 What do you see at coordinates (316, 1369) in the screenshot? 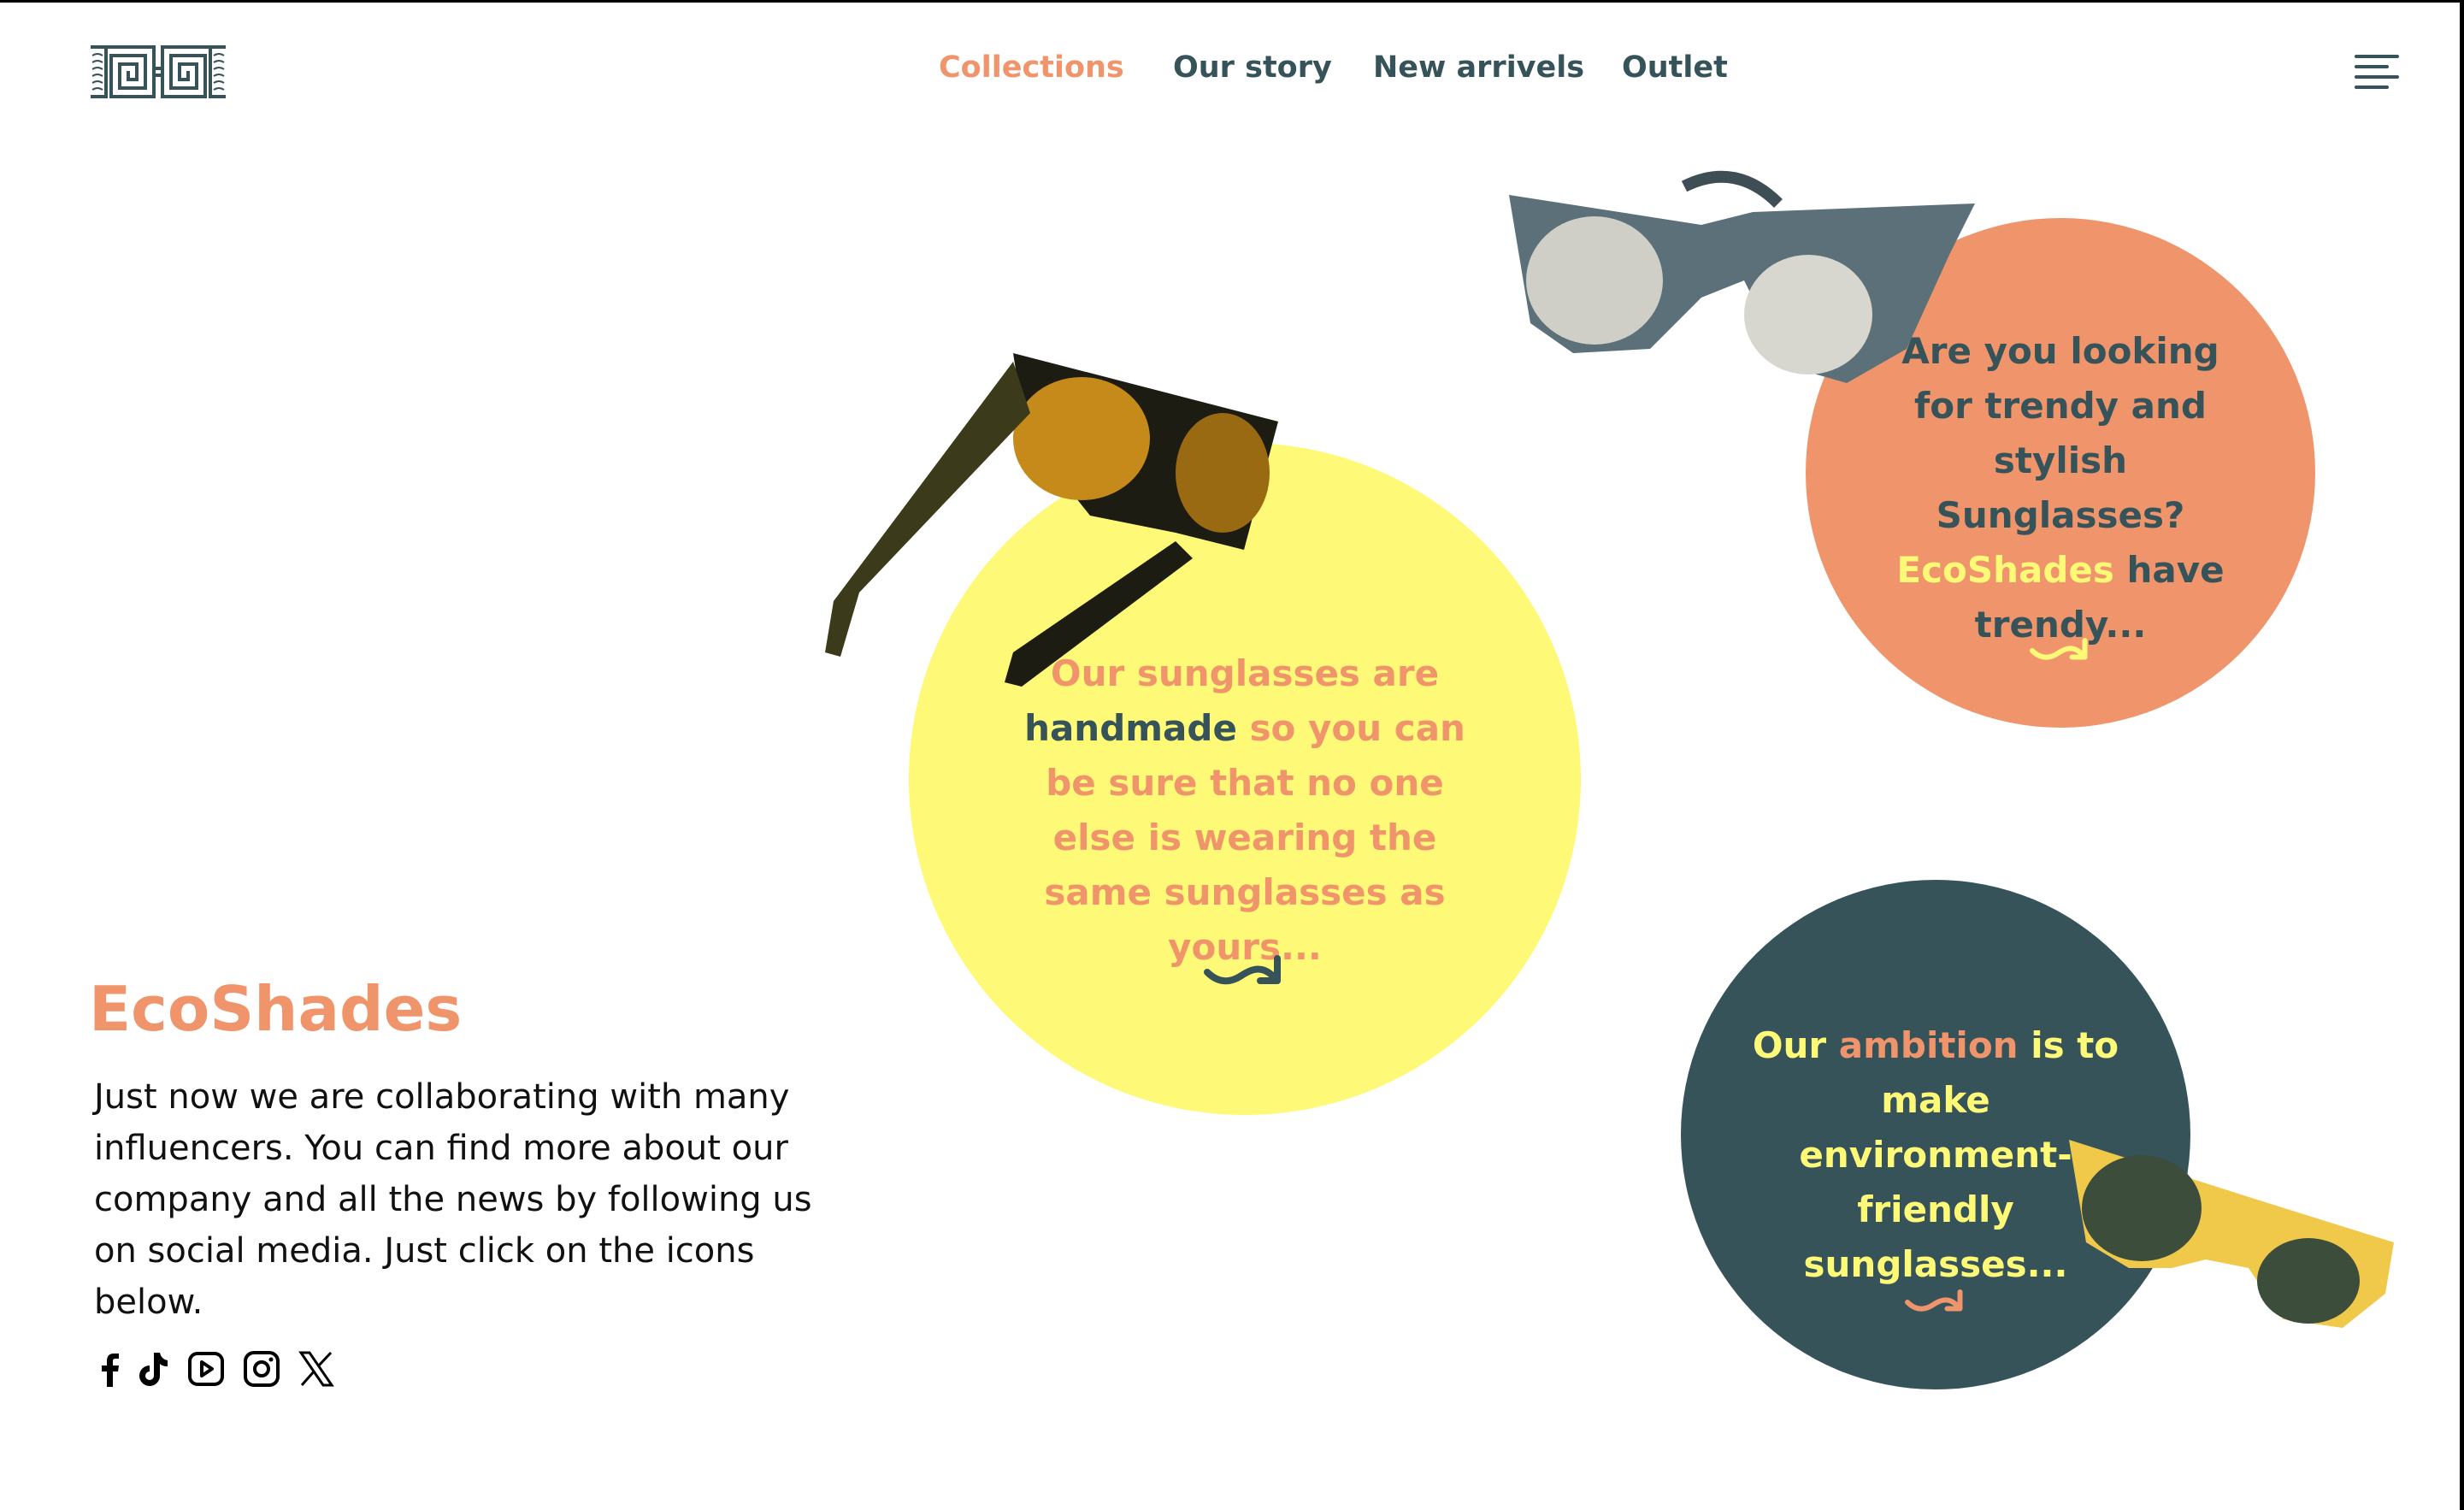
I see `x-icon` at bounding box center [316, 1369].